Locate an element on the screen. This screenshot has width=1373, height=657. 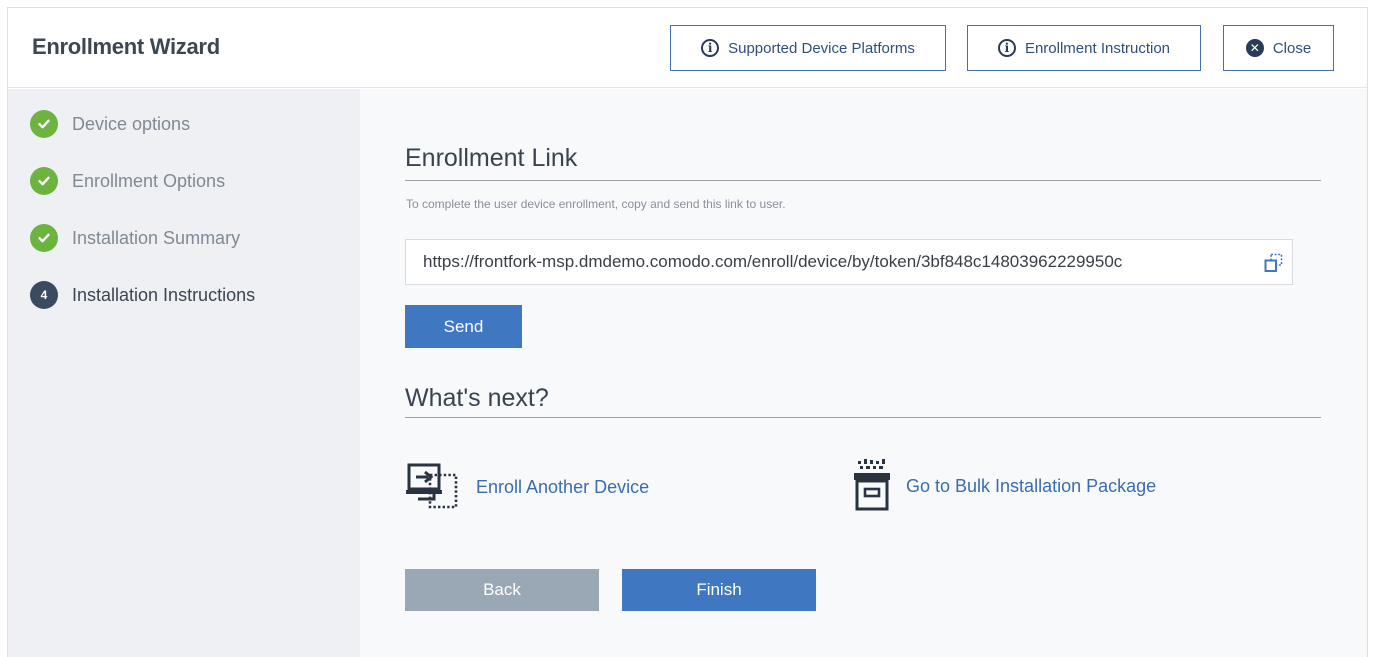
step-installation-summary: Installation Summary is located at coordinates (135, 238).